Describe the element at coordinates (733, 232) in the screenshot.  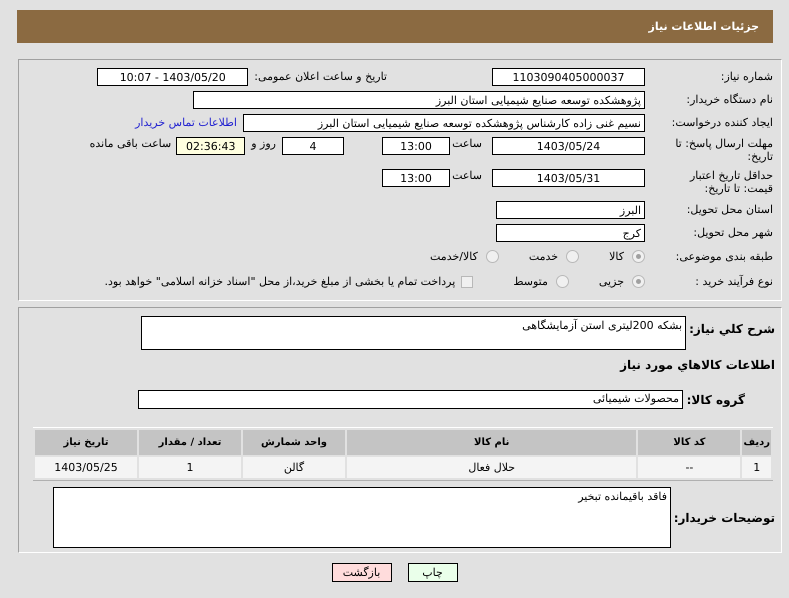
I see `field-label: شهر محل تحویل:` at that location.